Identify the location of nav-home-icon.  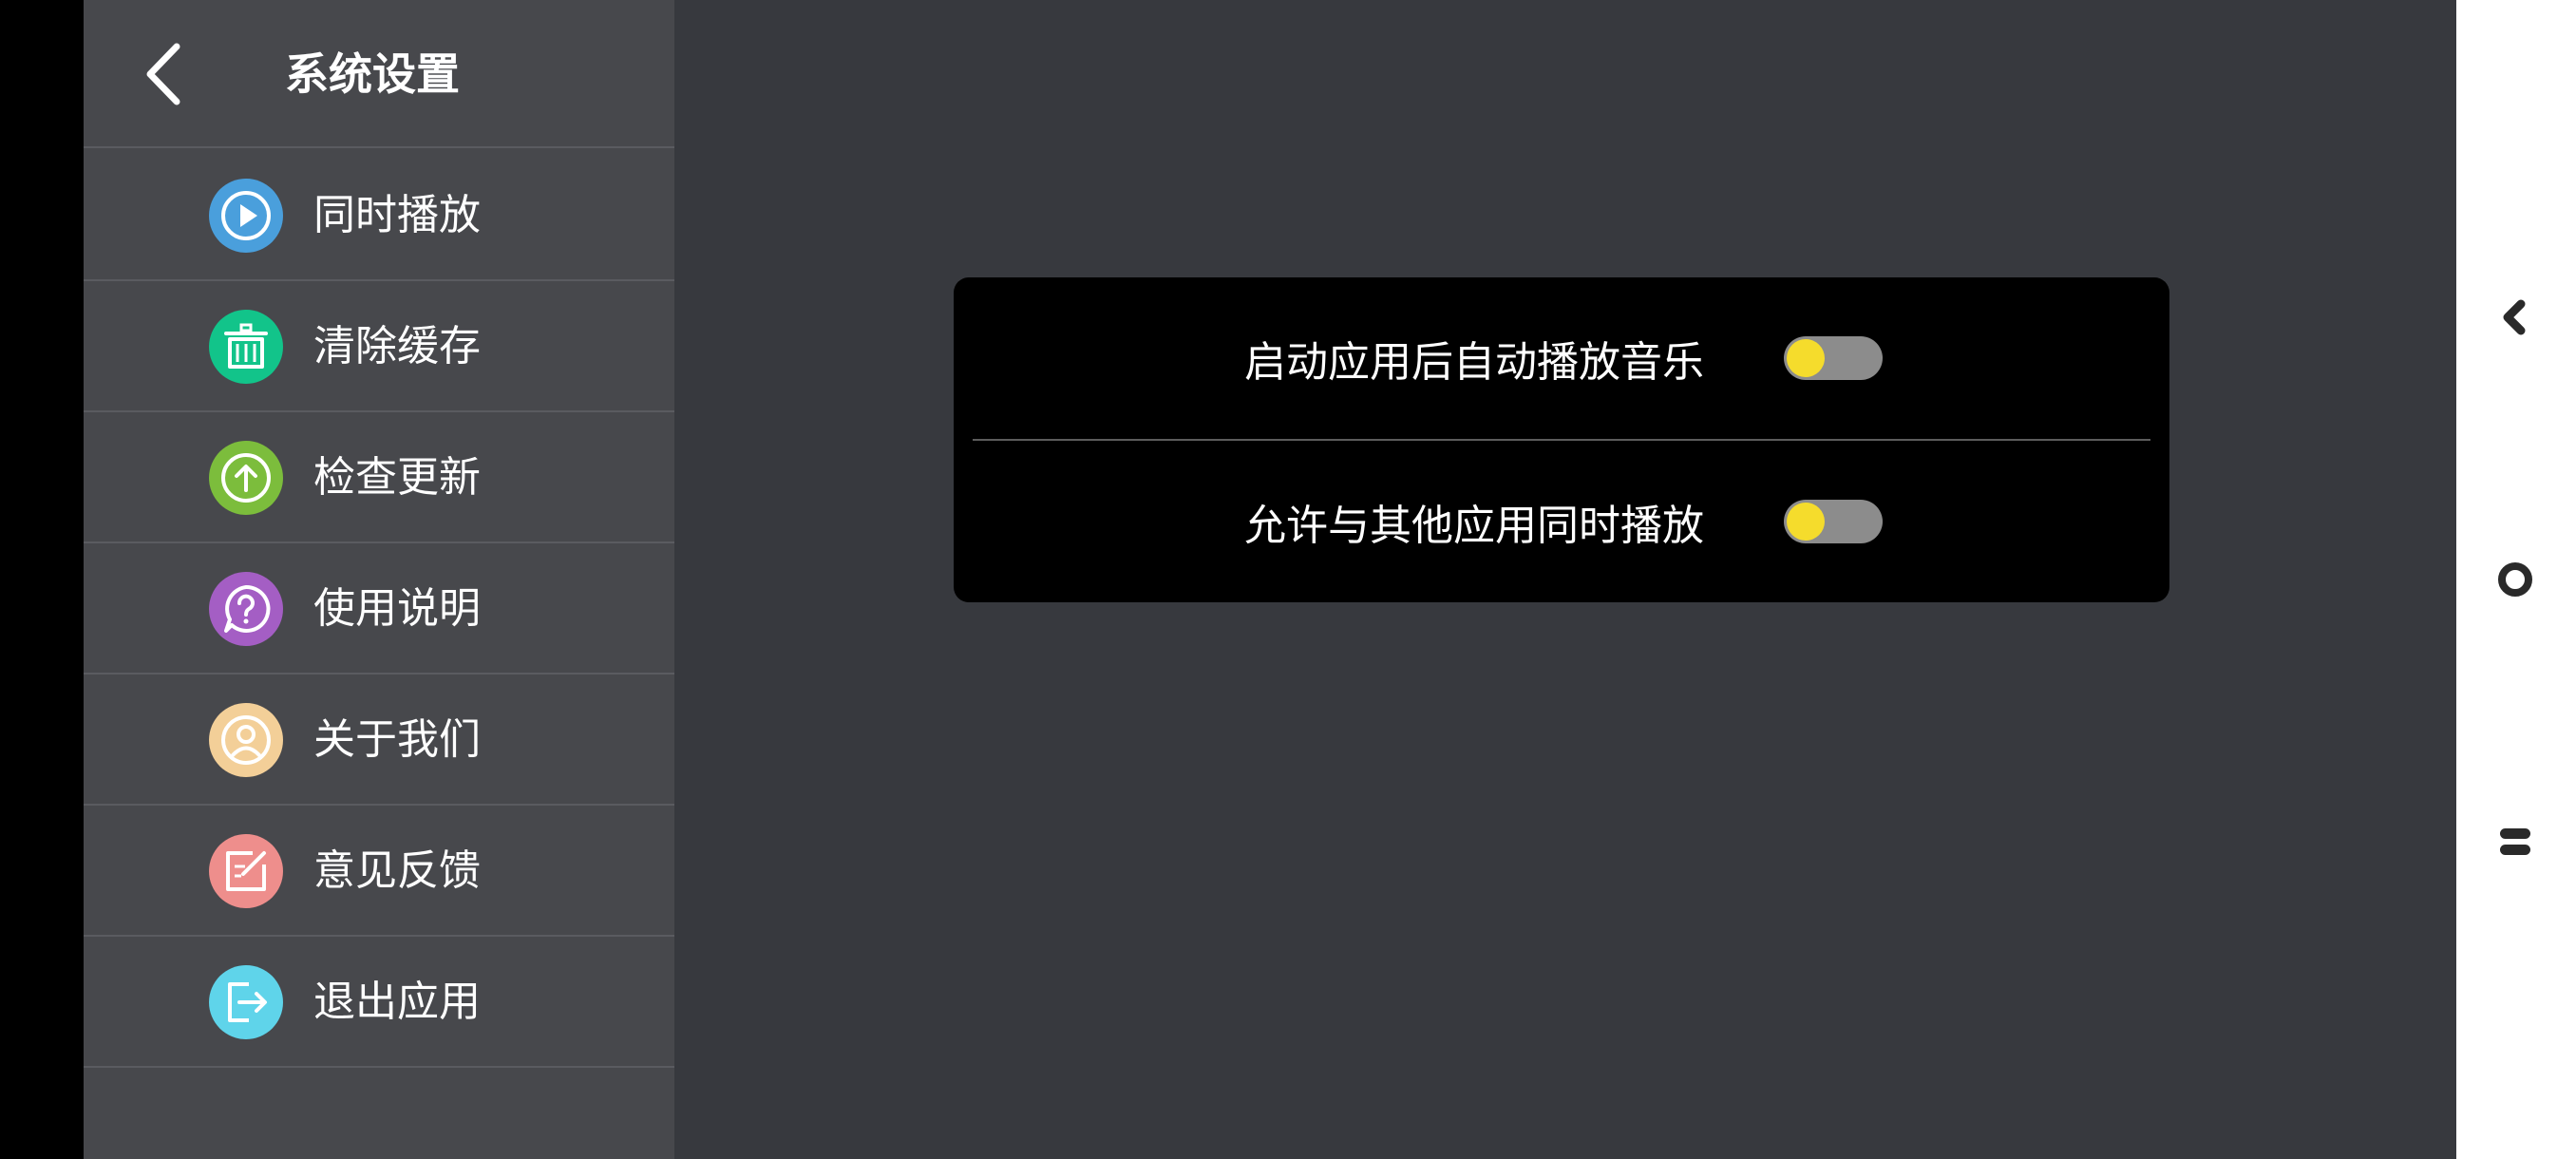
(2515, 579).